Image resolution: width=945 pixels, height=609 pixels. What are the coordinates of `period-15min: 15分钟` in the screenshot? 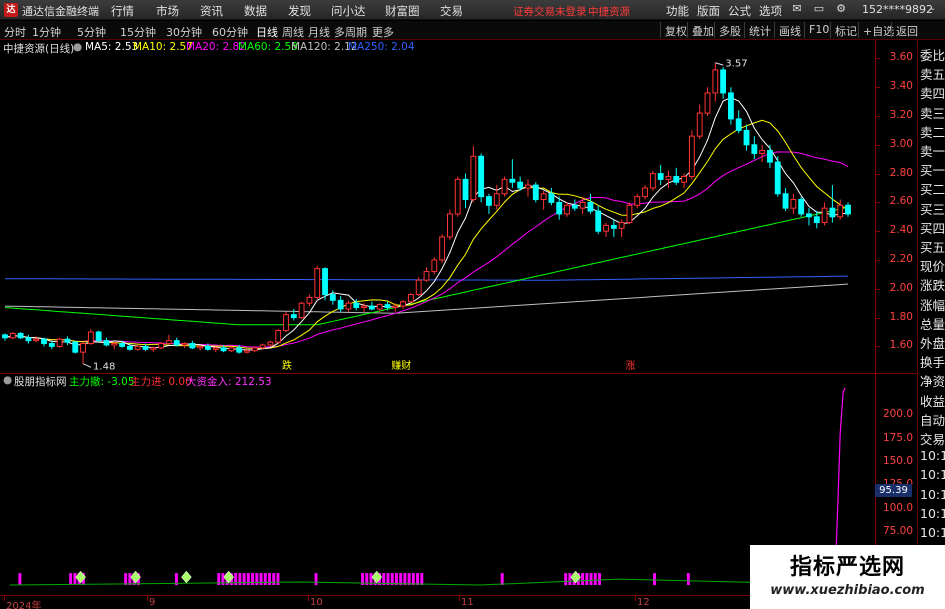 It's located at (138, 32).